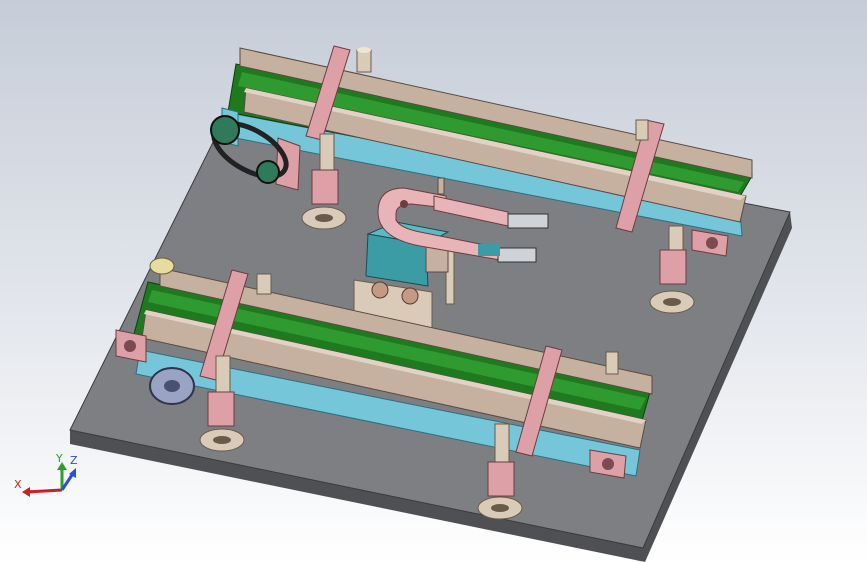 This screenshot has height=562, width=867. What do you see at coordinates (672, 302) in the screenshot?
I see `upper-foot-right-hole` at bounding box center [672, 302].